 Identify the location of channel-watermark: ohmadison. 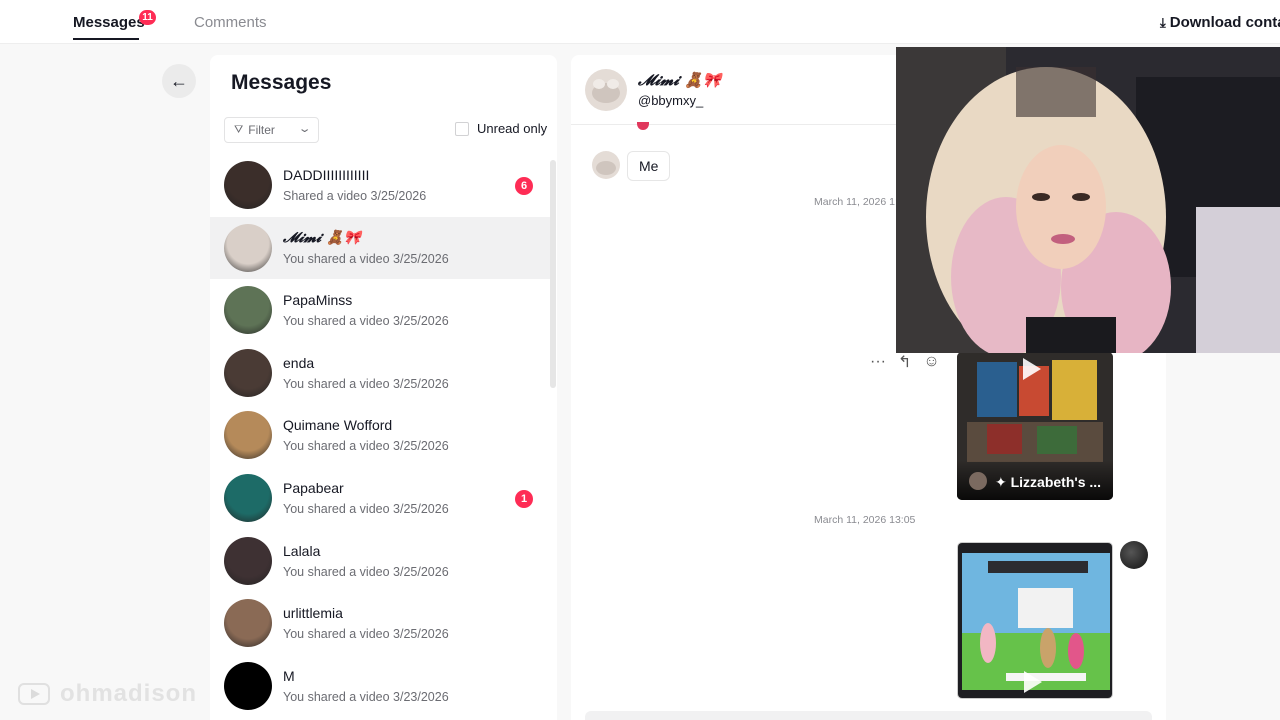
(107, 694).